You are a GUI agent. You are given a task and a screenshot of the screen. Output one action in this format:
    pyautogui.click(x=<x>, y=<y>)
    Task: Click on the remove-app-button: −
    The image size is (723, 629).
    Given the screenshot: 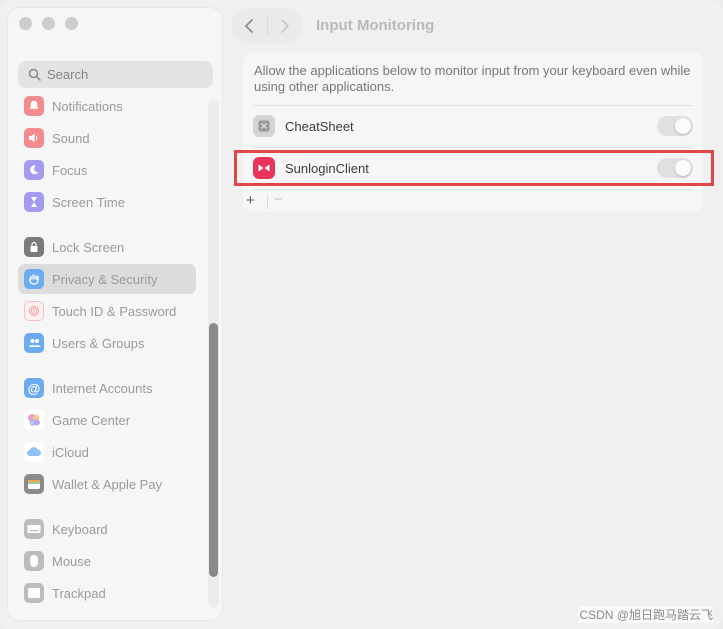 What is the action you would take?
    pyautogui.click(x=278, y=199)
    